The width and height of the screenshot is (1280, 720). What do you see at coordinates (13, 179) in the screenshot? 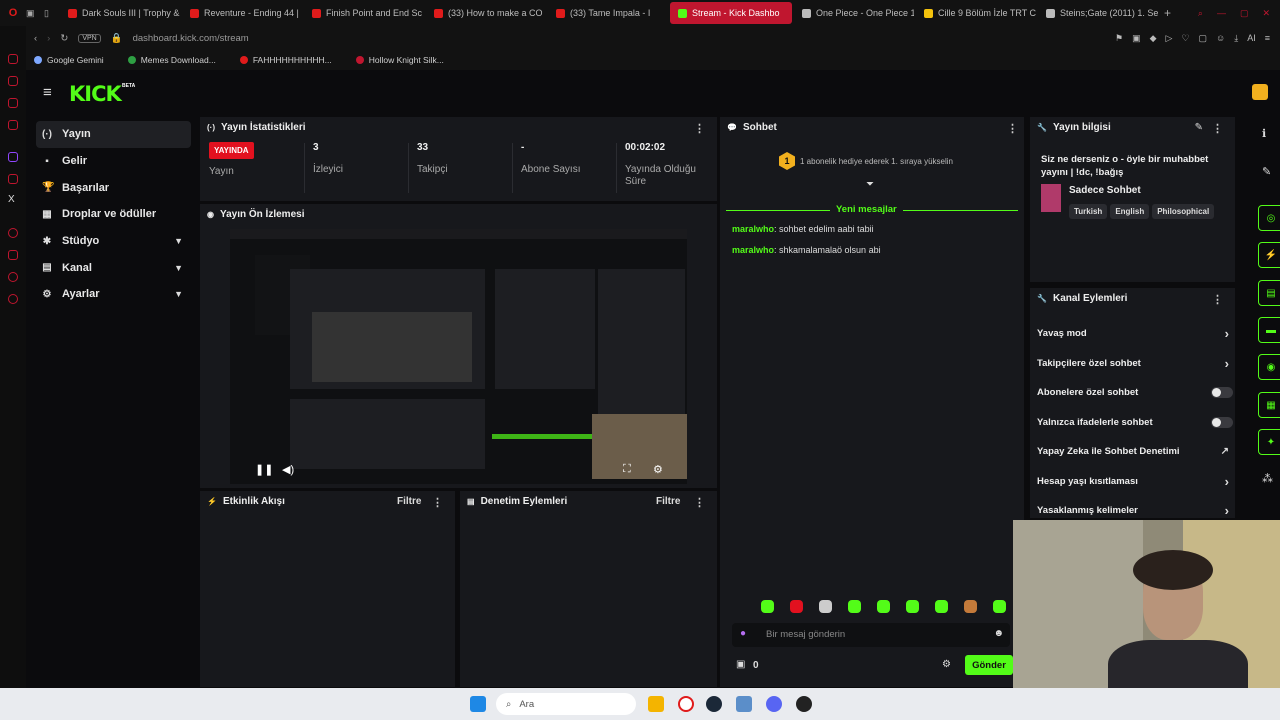
I see `instagram-icon` at bounding box center [13, 179].